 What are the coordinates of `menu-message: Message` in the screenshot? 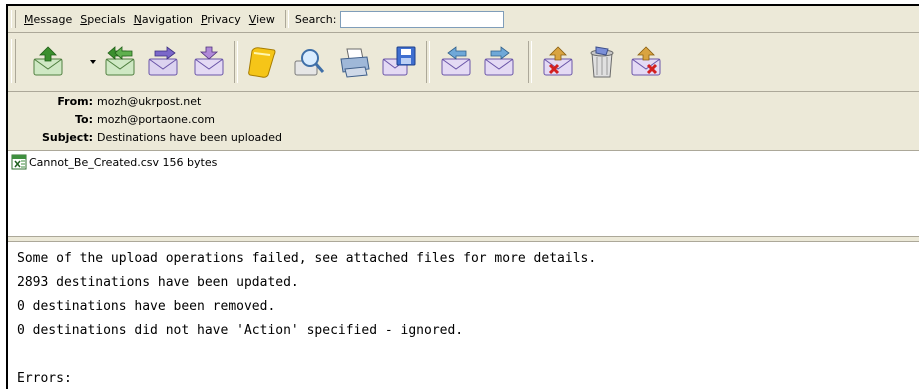 It's located at (48, 19).